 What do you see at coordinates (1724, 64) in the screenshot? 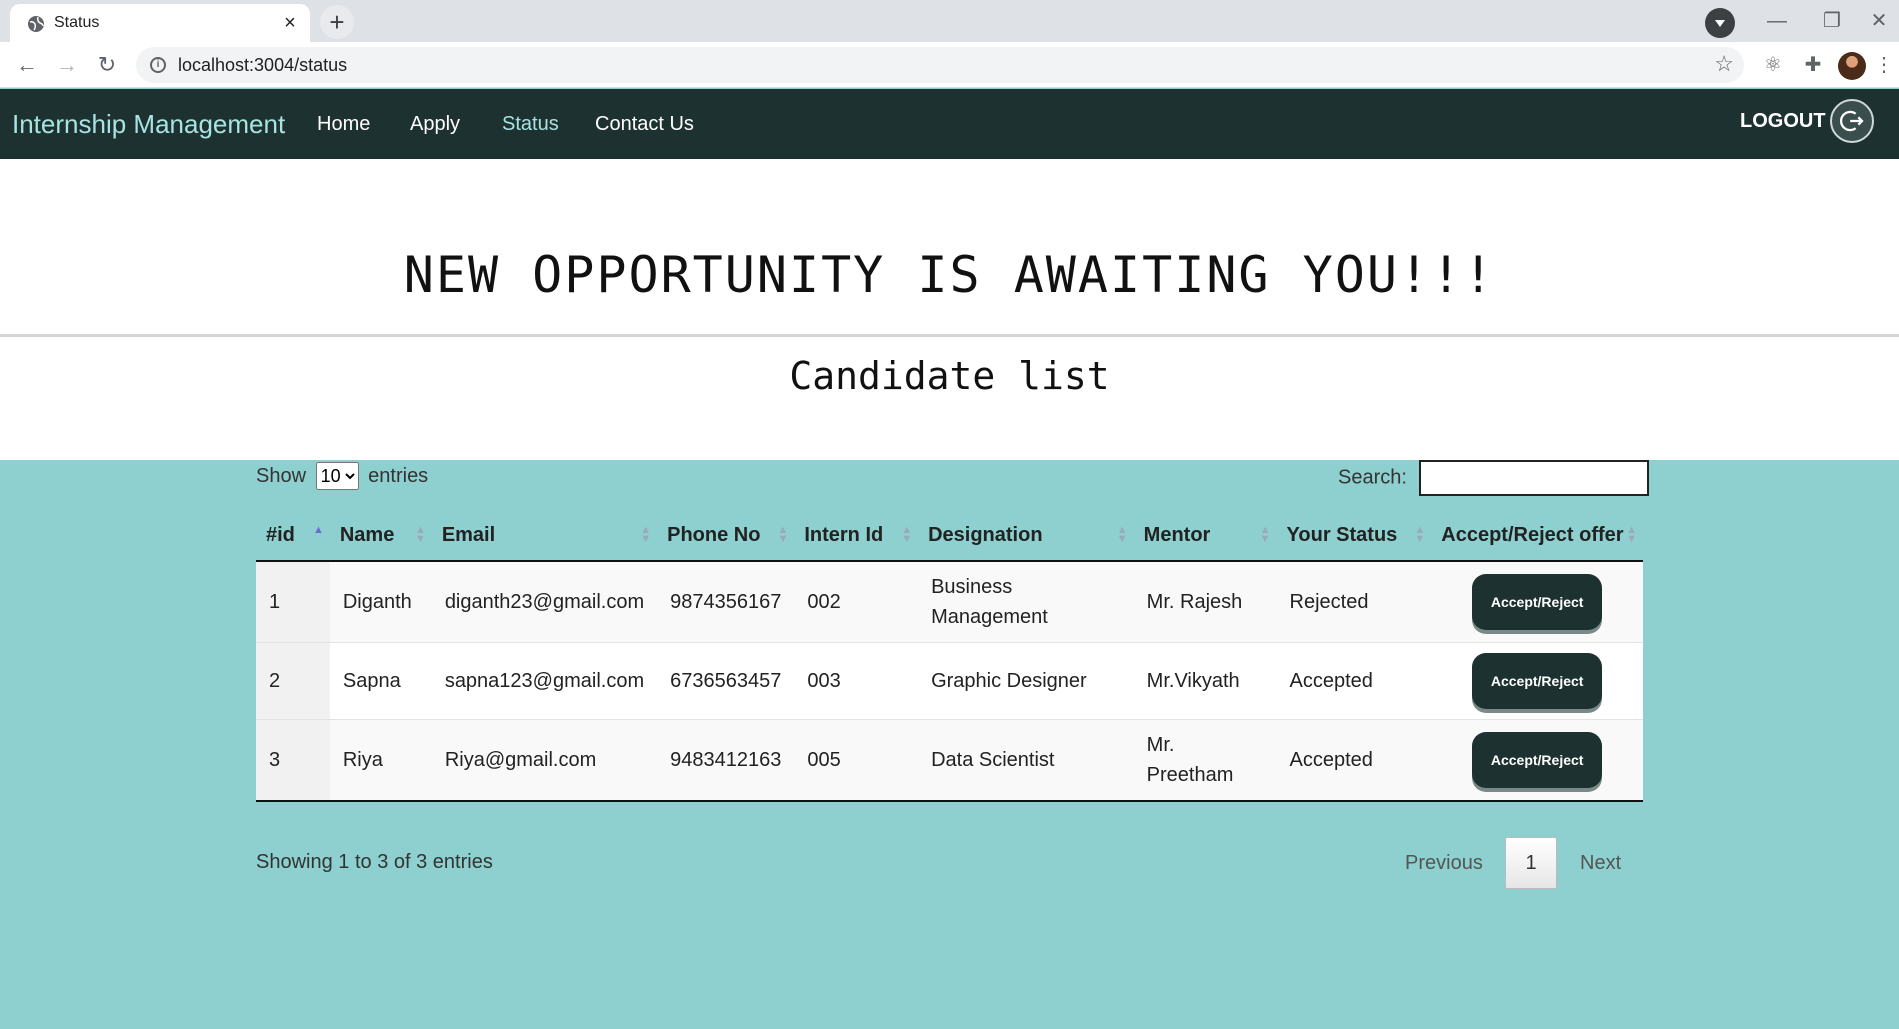
I see `bookmark-star-icon: ☆` at bounding box center [1724, 64].